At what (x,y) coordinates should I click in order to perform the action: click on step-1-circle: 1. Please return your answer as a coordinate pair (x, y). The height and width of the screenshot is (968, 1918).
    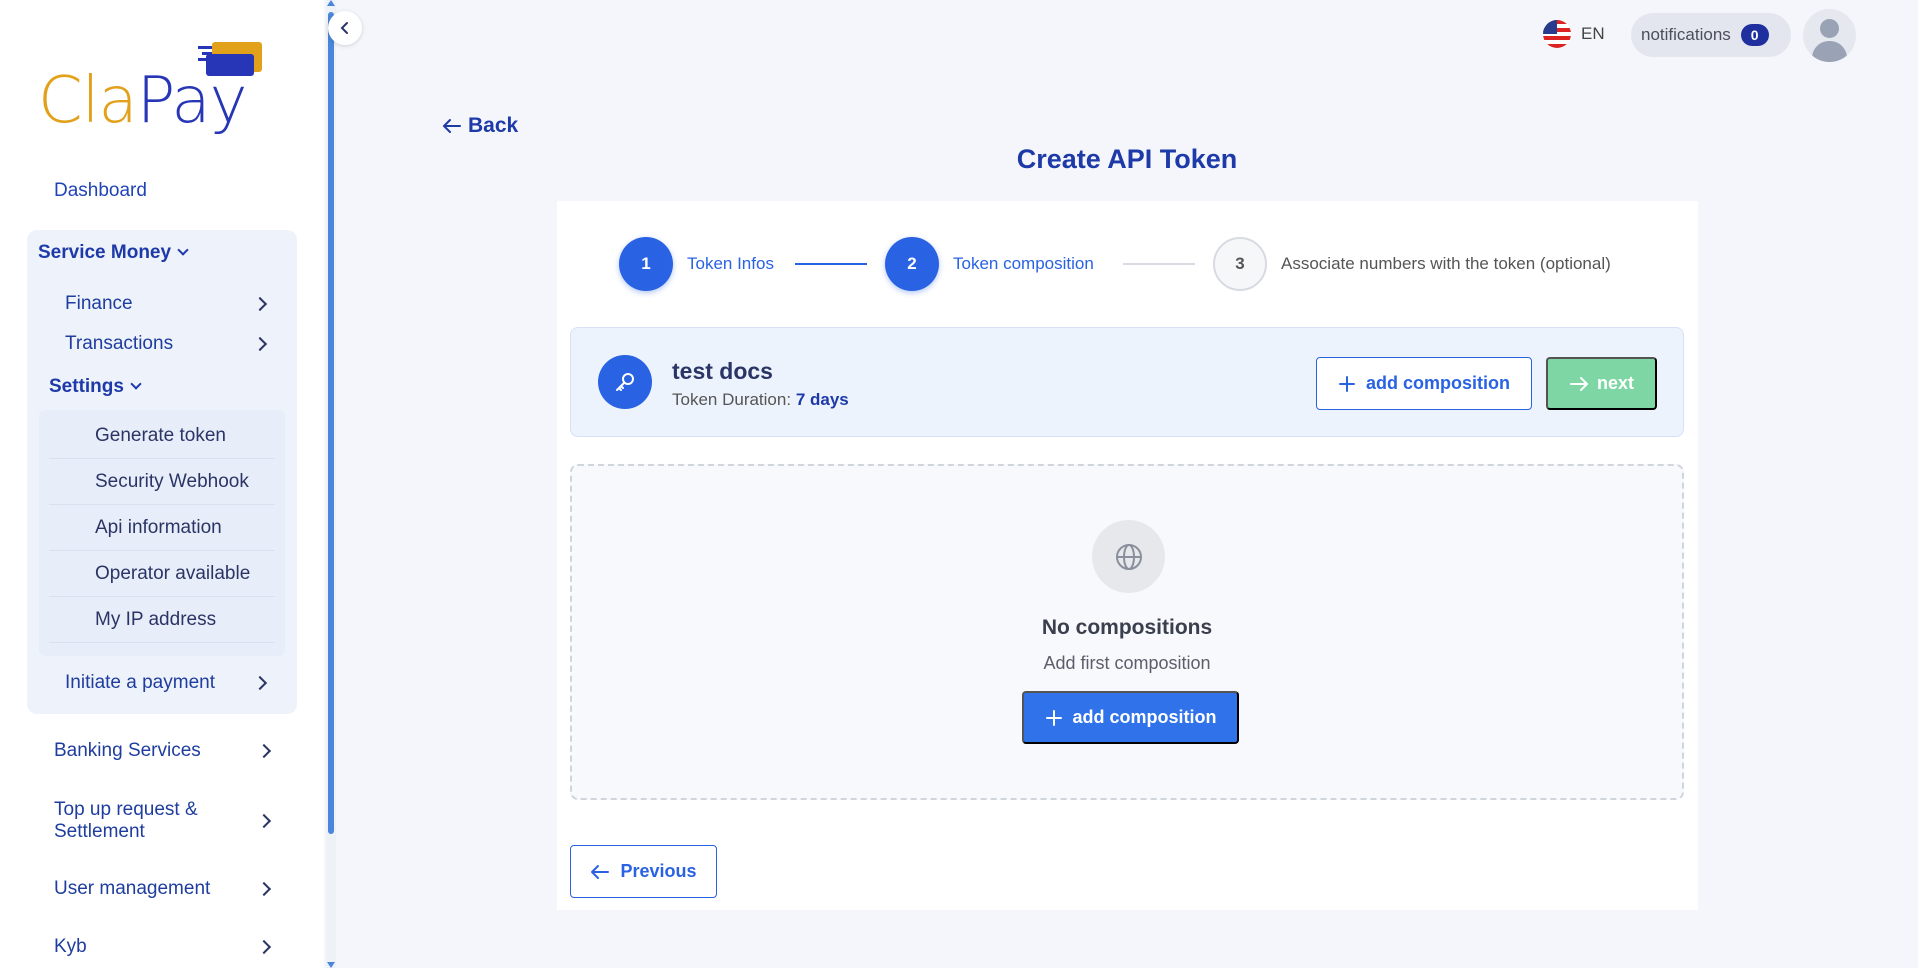
    Looking at the image, I should click on (646, 264).